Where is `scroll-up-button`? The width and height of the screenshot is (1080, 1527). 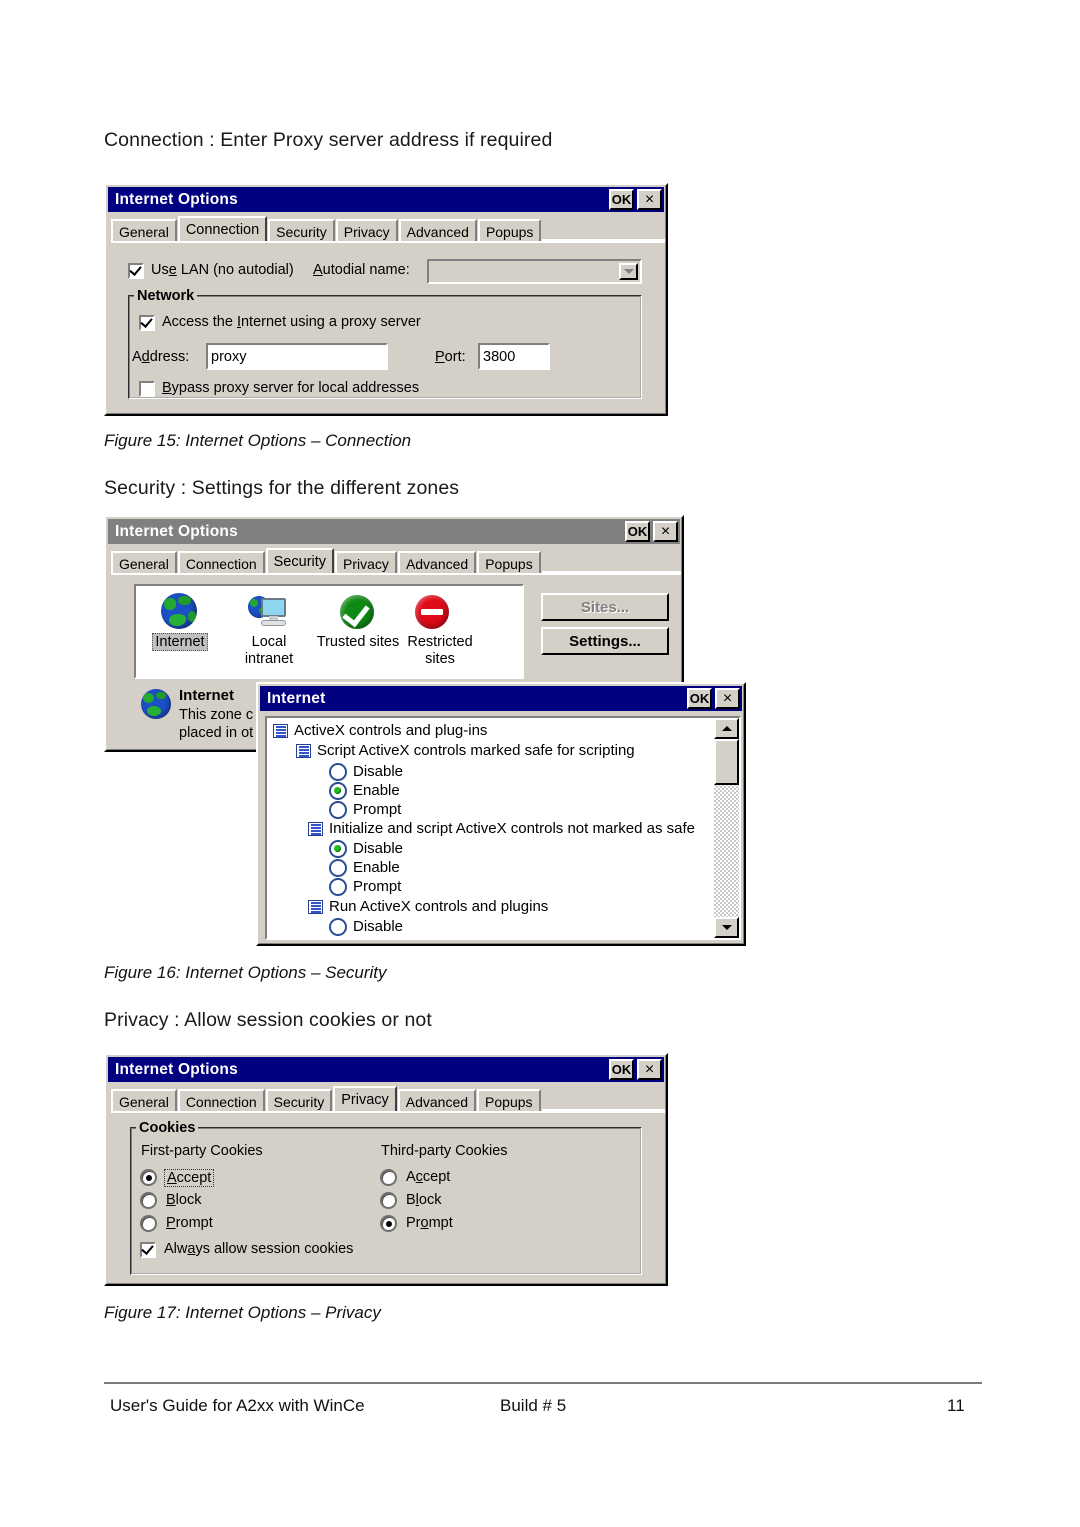 scroll-up-button is located at coordinates (726, 728).